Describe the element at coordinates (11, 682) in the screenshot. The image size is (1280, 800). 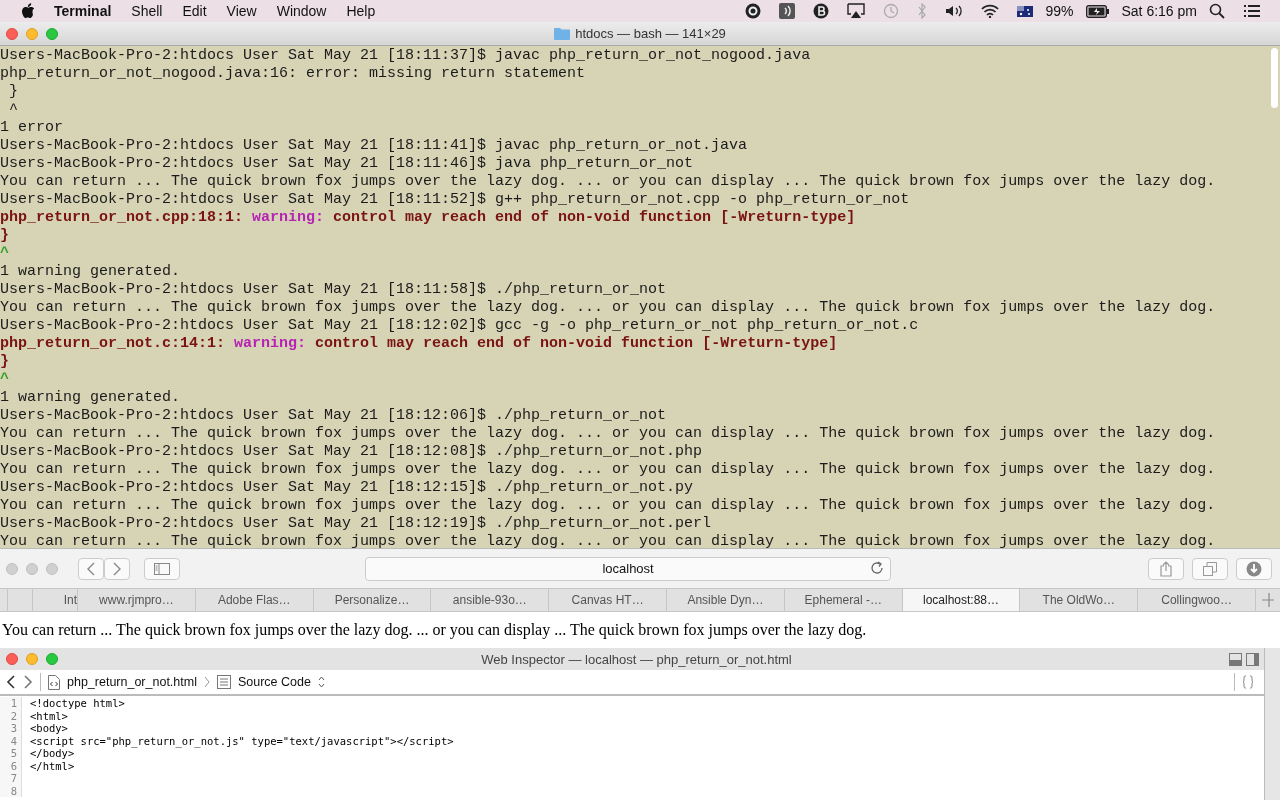
I see `back-icon` at that location.